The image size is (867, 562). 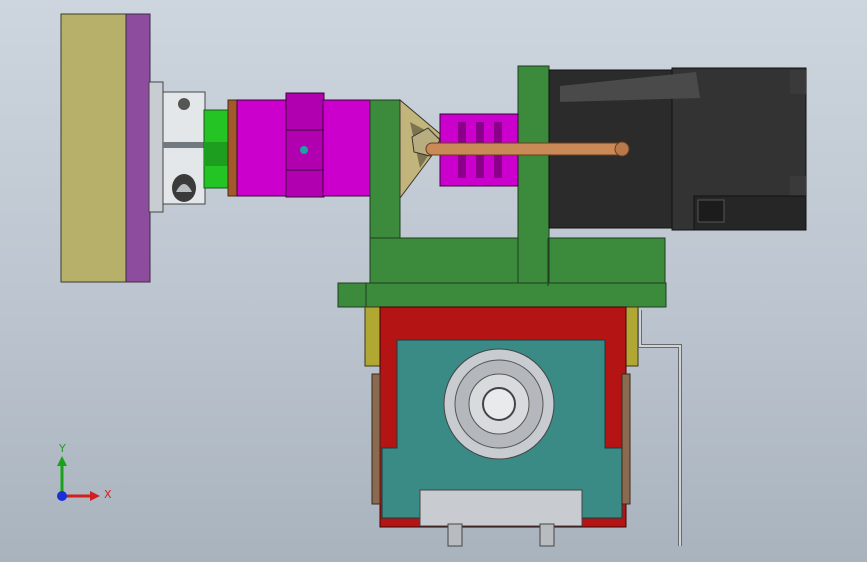 What do you see at coordinates (108, 494) in the screenshot?
I see `x-axis-label: X` at bounding box center [108, 494].